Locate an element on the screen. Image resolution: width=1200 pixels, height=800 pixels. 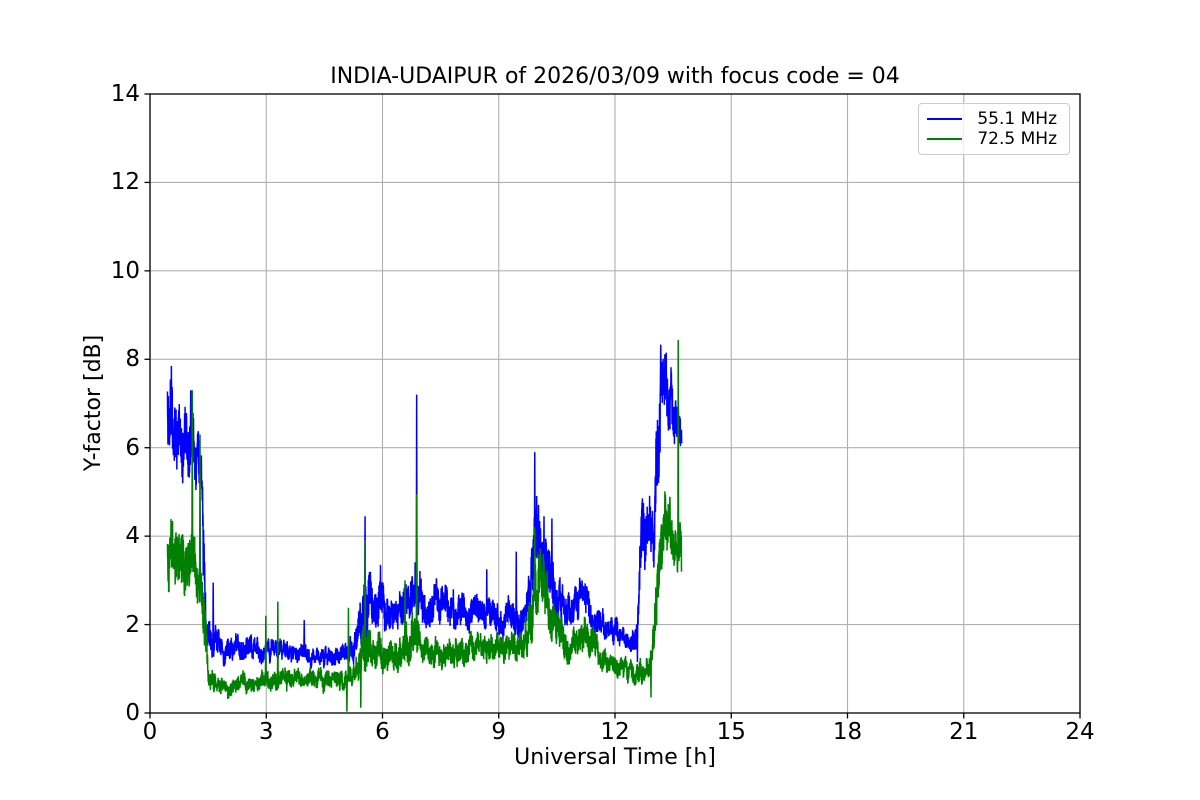
legend-item-72-5-mhz: 72.5 MHz is located at coordinates (992, 139).